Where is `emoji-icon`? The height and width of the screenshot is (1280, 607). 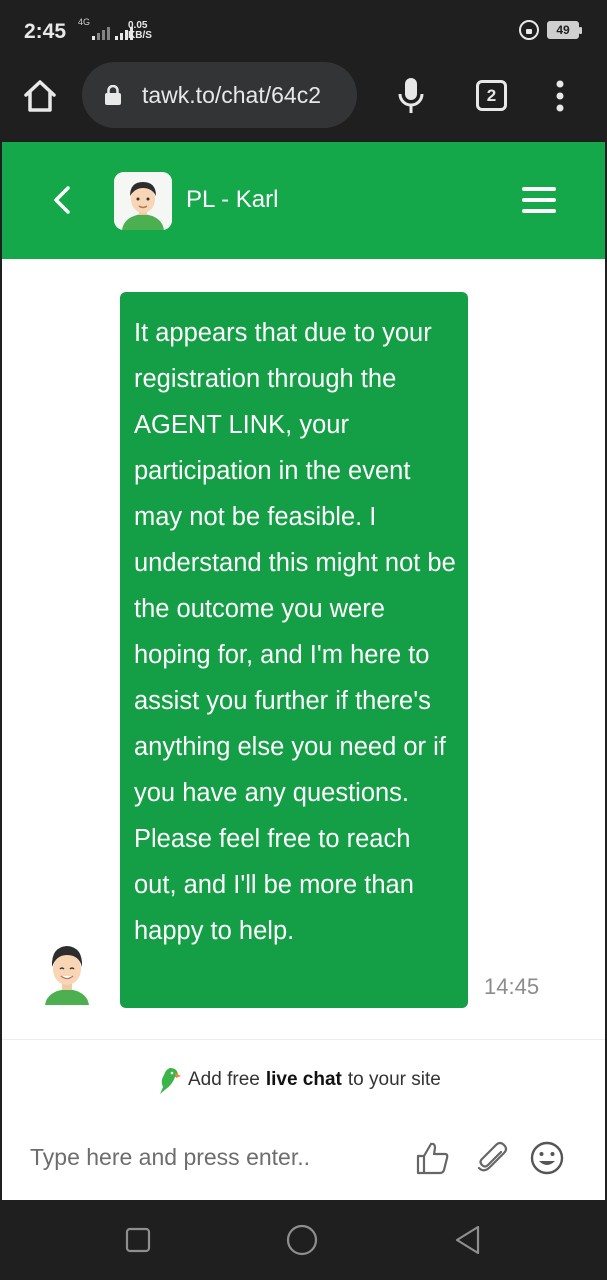
emoji-icon is located at coordinates (547, 1158).